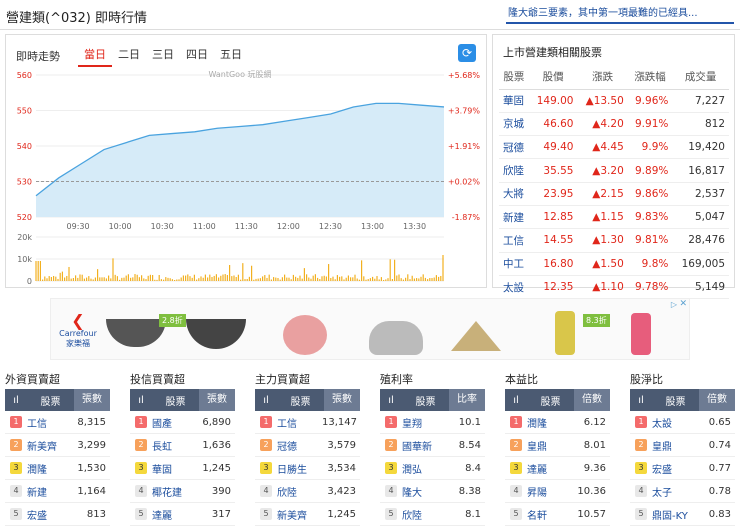 This screenshot has height=526, width=740. What do you see at coordinates (553, 100) in the screenshot?
I see `stock-value: 149.00` at bounding box center [553, 100].